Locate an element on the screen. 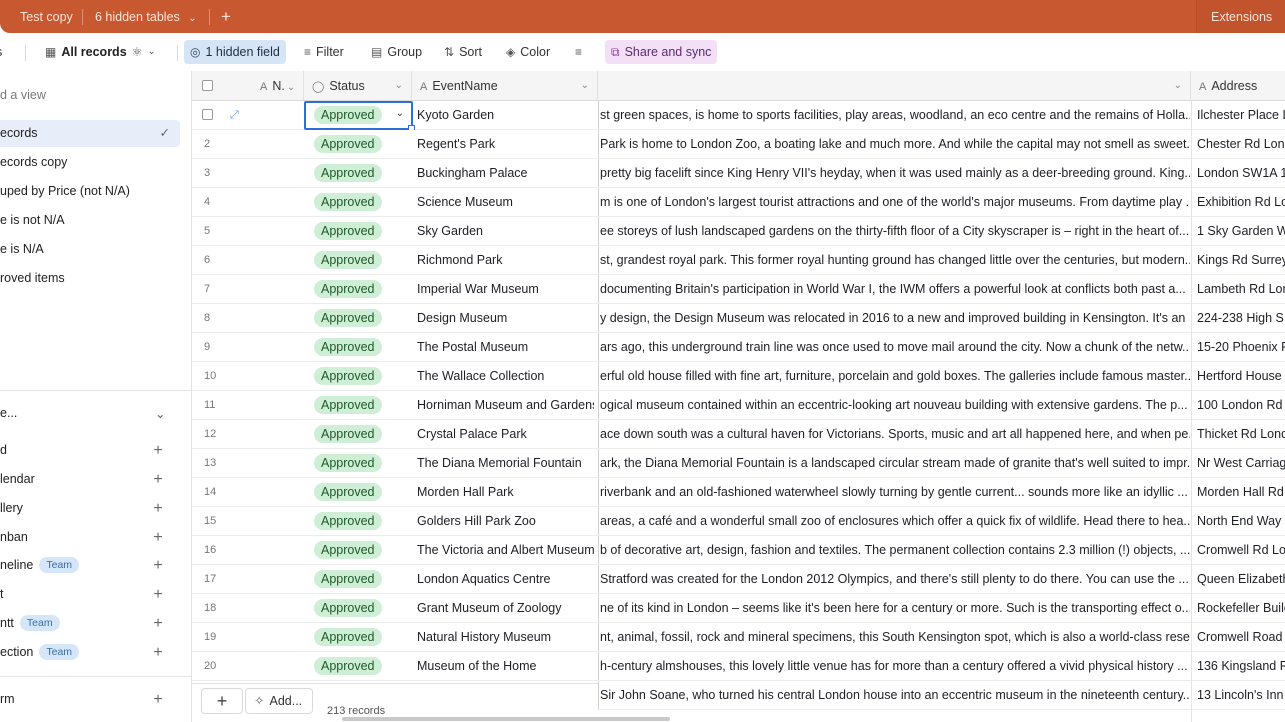 The height and width of the screenshot is (722, 1285). create-section-toggle: e... ⌄ is located at coordinates (90, 417).